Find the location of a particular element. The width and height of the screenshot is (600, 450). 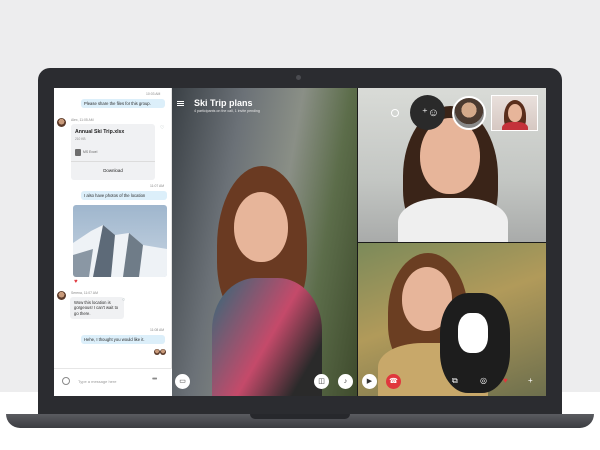

camera-button: ◫ is located at coordinates (321, 381).